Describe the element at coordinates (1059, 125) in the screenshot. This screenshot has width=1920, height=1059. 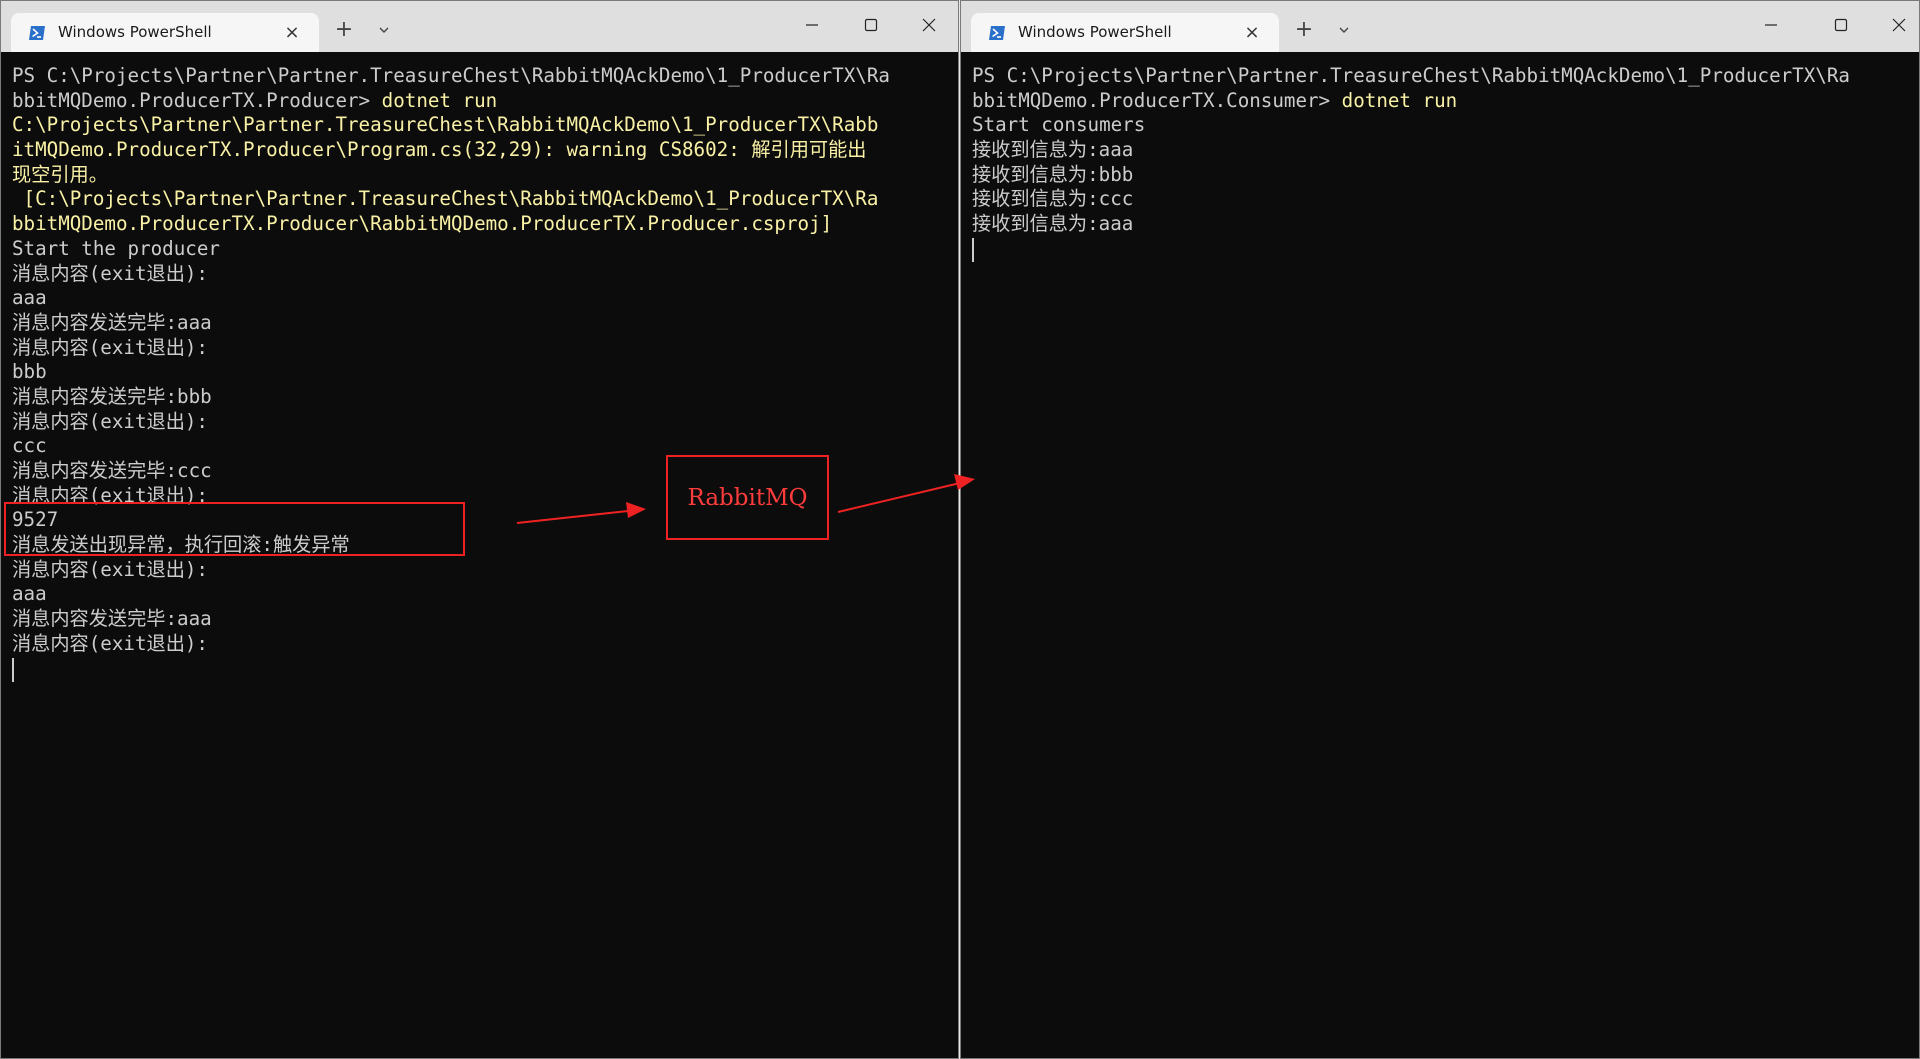
I see `output-line: Start consumers` at that location.